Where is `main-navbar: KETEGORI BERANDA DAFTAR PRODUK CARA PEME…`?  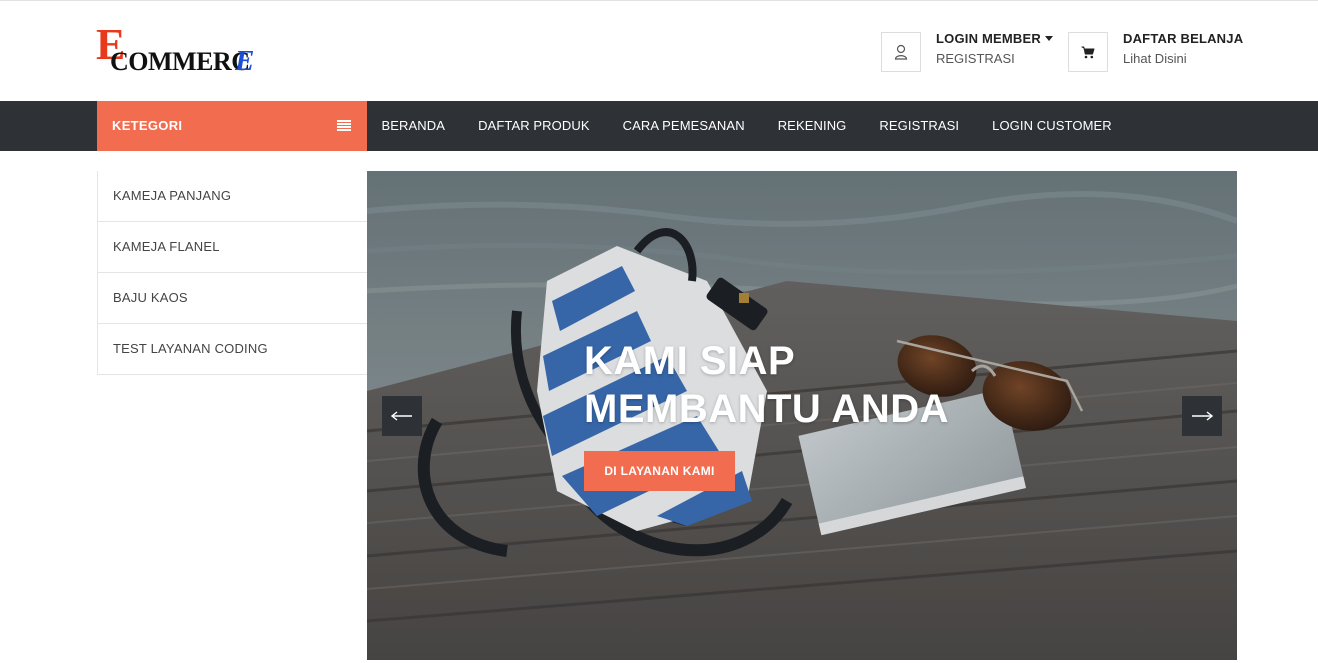
main-navbar: KETEGORI BERANDA DAFTAR PRODUK CARA PEME… is located at coordinates (659, 126).